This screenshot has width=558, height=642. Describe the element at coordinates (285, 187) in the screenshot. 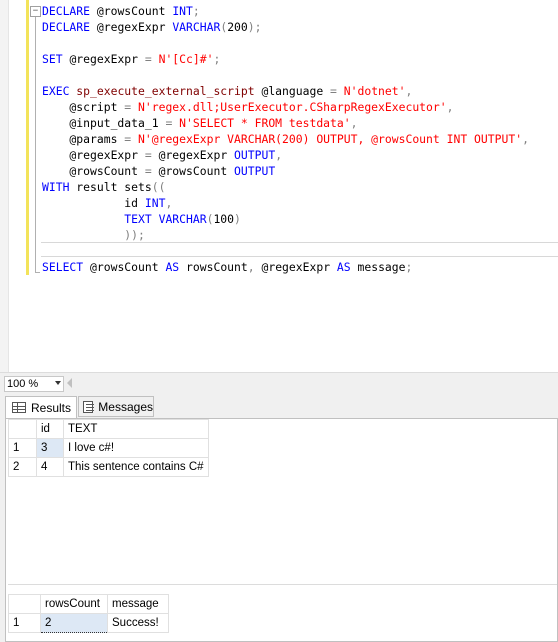

I see `code-line: WITH result sets((` at that location.